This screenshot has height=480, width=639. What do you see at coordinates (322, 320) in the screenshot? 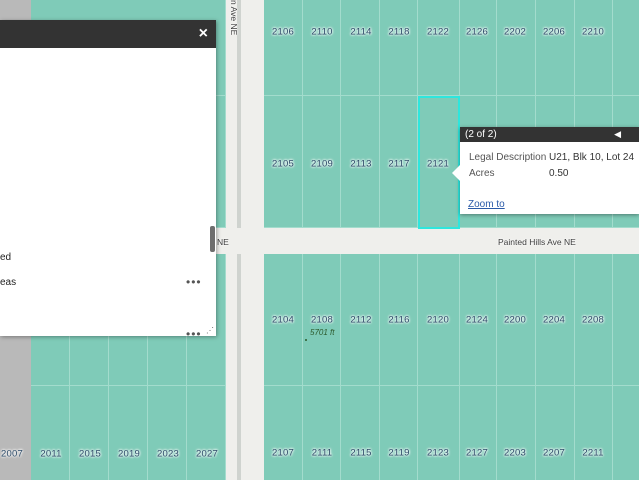
I see `lot-number: 2108` at bounding box center [322, 320].